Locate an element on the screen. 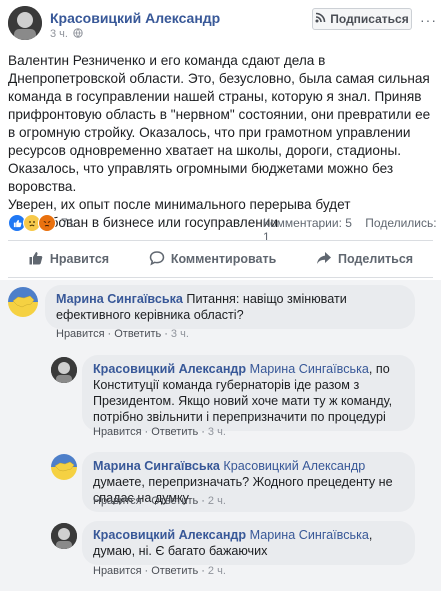  reply-time: 3 ч. is located at coordinates (217, 432).